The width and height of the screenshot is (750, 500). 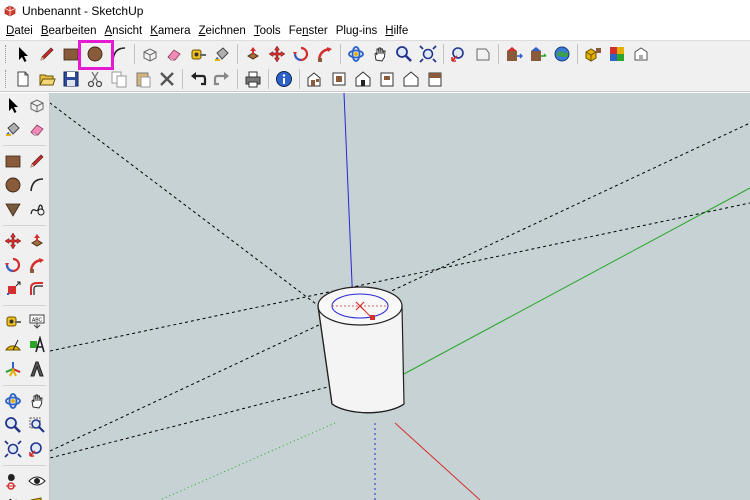 What do you see at coordinates (13, 481) in the screenshot?
I see `position-camera-tool-button` at bounding box center [13, 481].